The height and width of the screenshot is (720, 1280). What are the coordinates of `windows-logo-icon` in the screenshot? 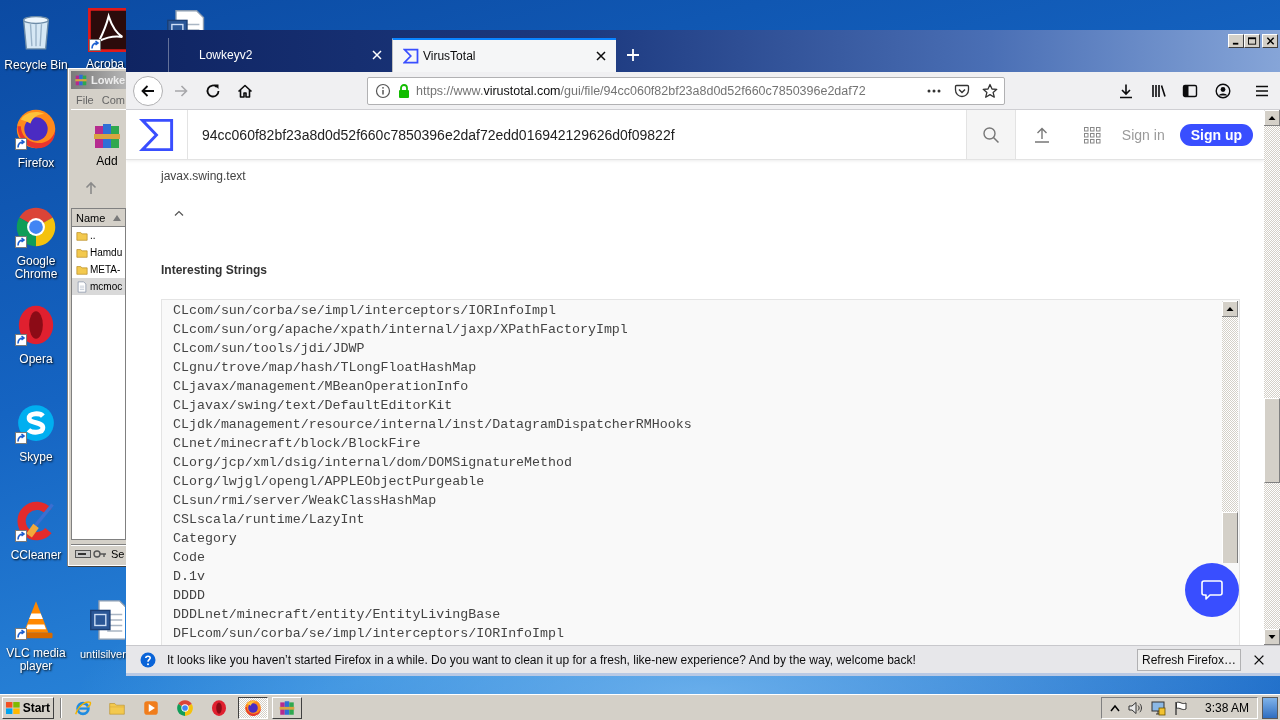 It's located at (13, 707).